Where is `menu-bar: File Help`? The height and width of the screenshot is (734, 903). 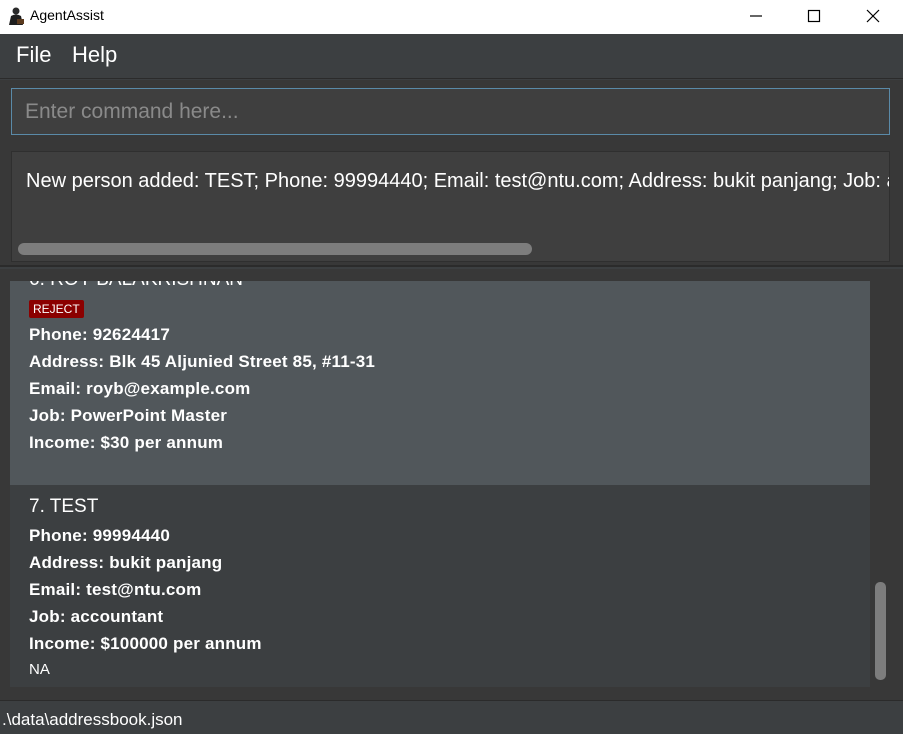
menu-bar: File Help is located at coordinates (451, 56).